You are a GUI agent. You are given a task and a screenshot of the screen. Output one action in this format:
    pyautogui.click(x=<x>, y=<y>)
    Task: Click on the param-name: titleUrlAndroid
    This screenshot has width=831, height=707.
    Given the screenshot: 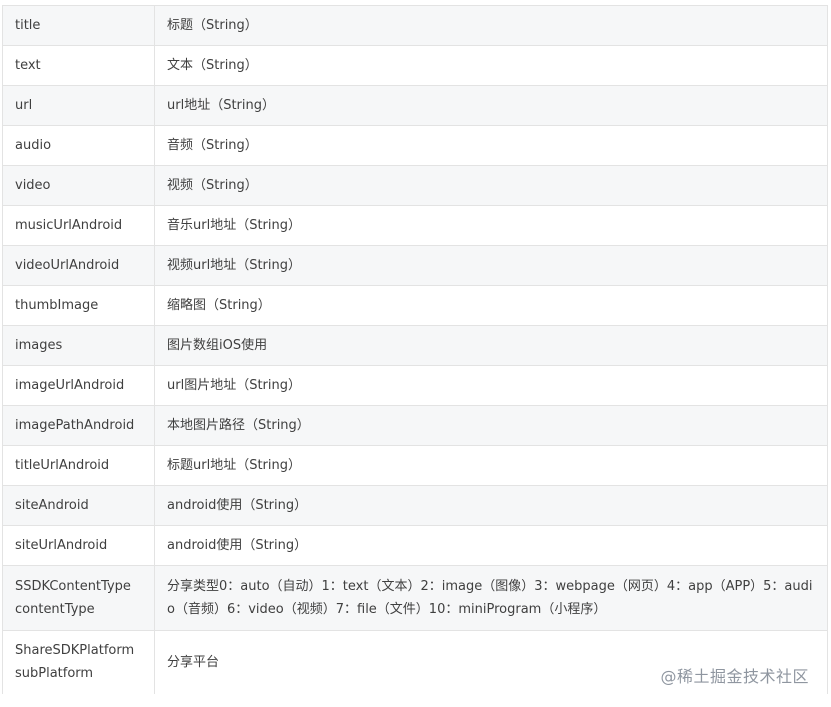 What is the action you would take?
    pyautogui.click(x=78, y=465)
    